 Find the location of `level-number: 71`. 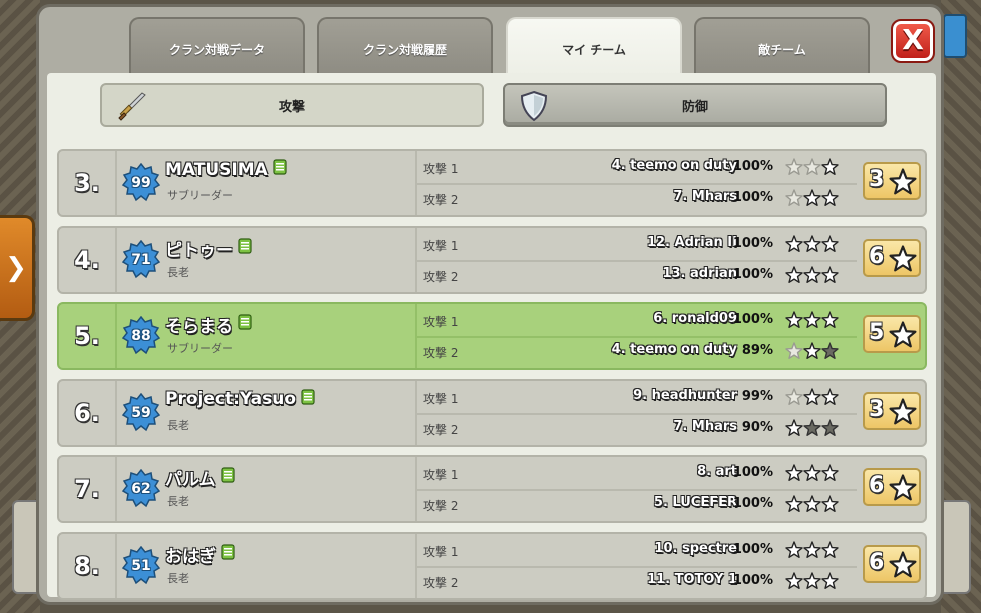

level-number: 71 is located at coordinates (141, 259).